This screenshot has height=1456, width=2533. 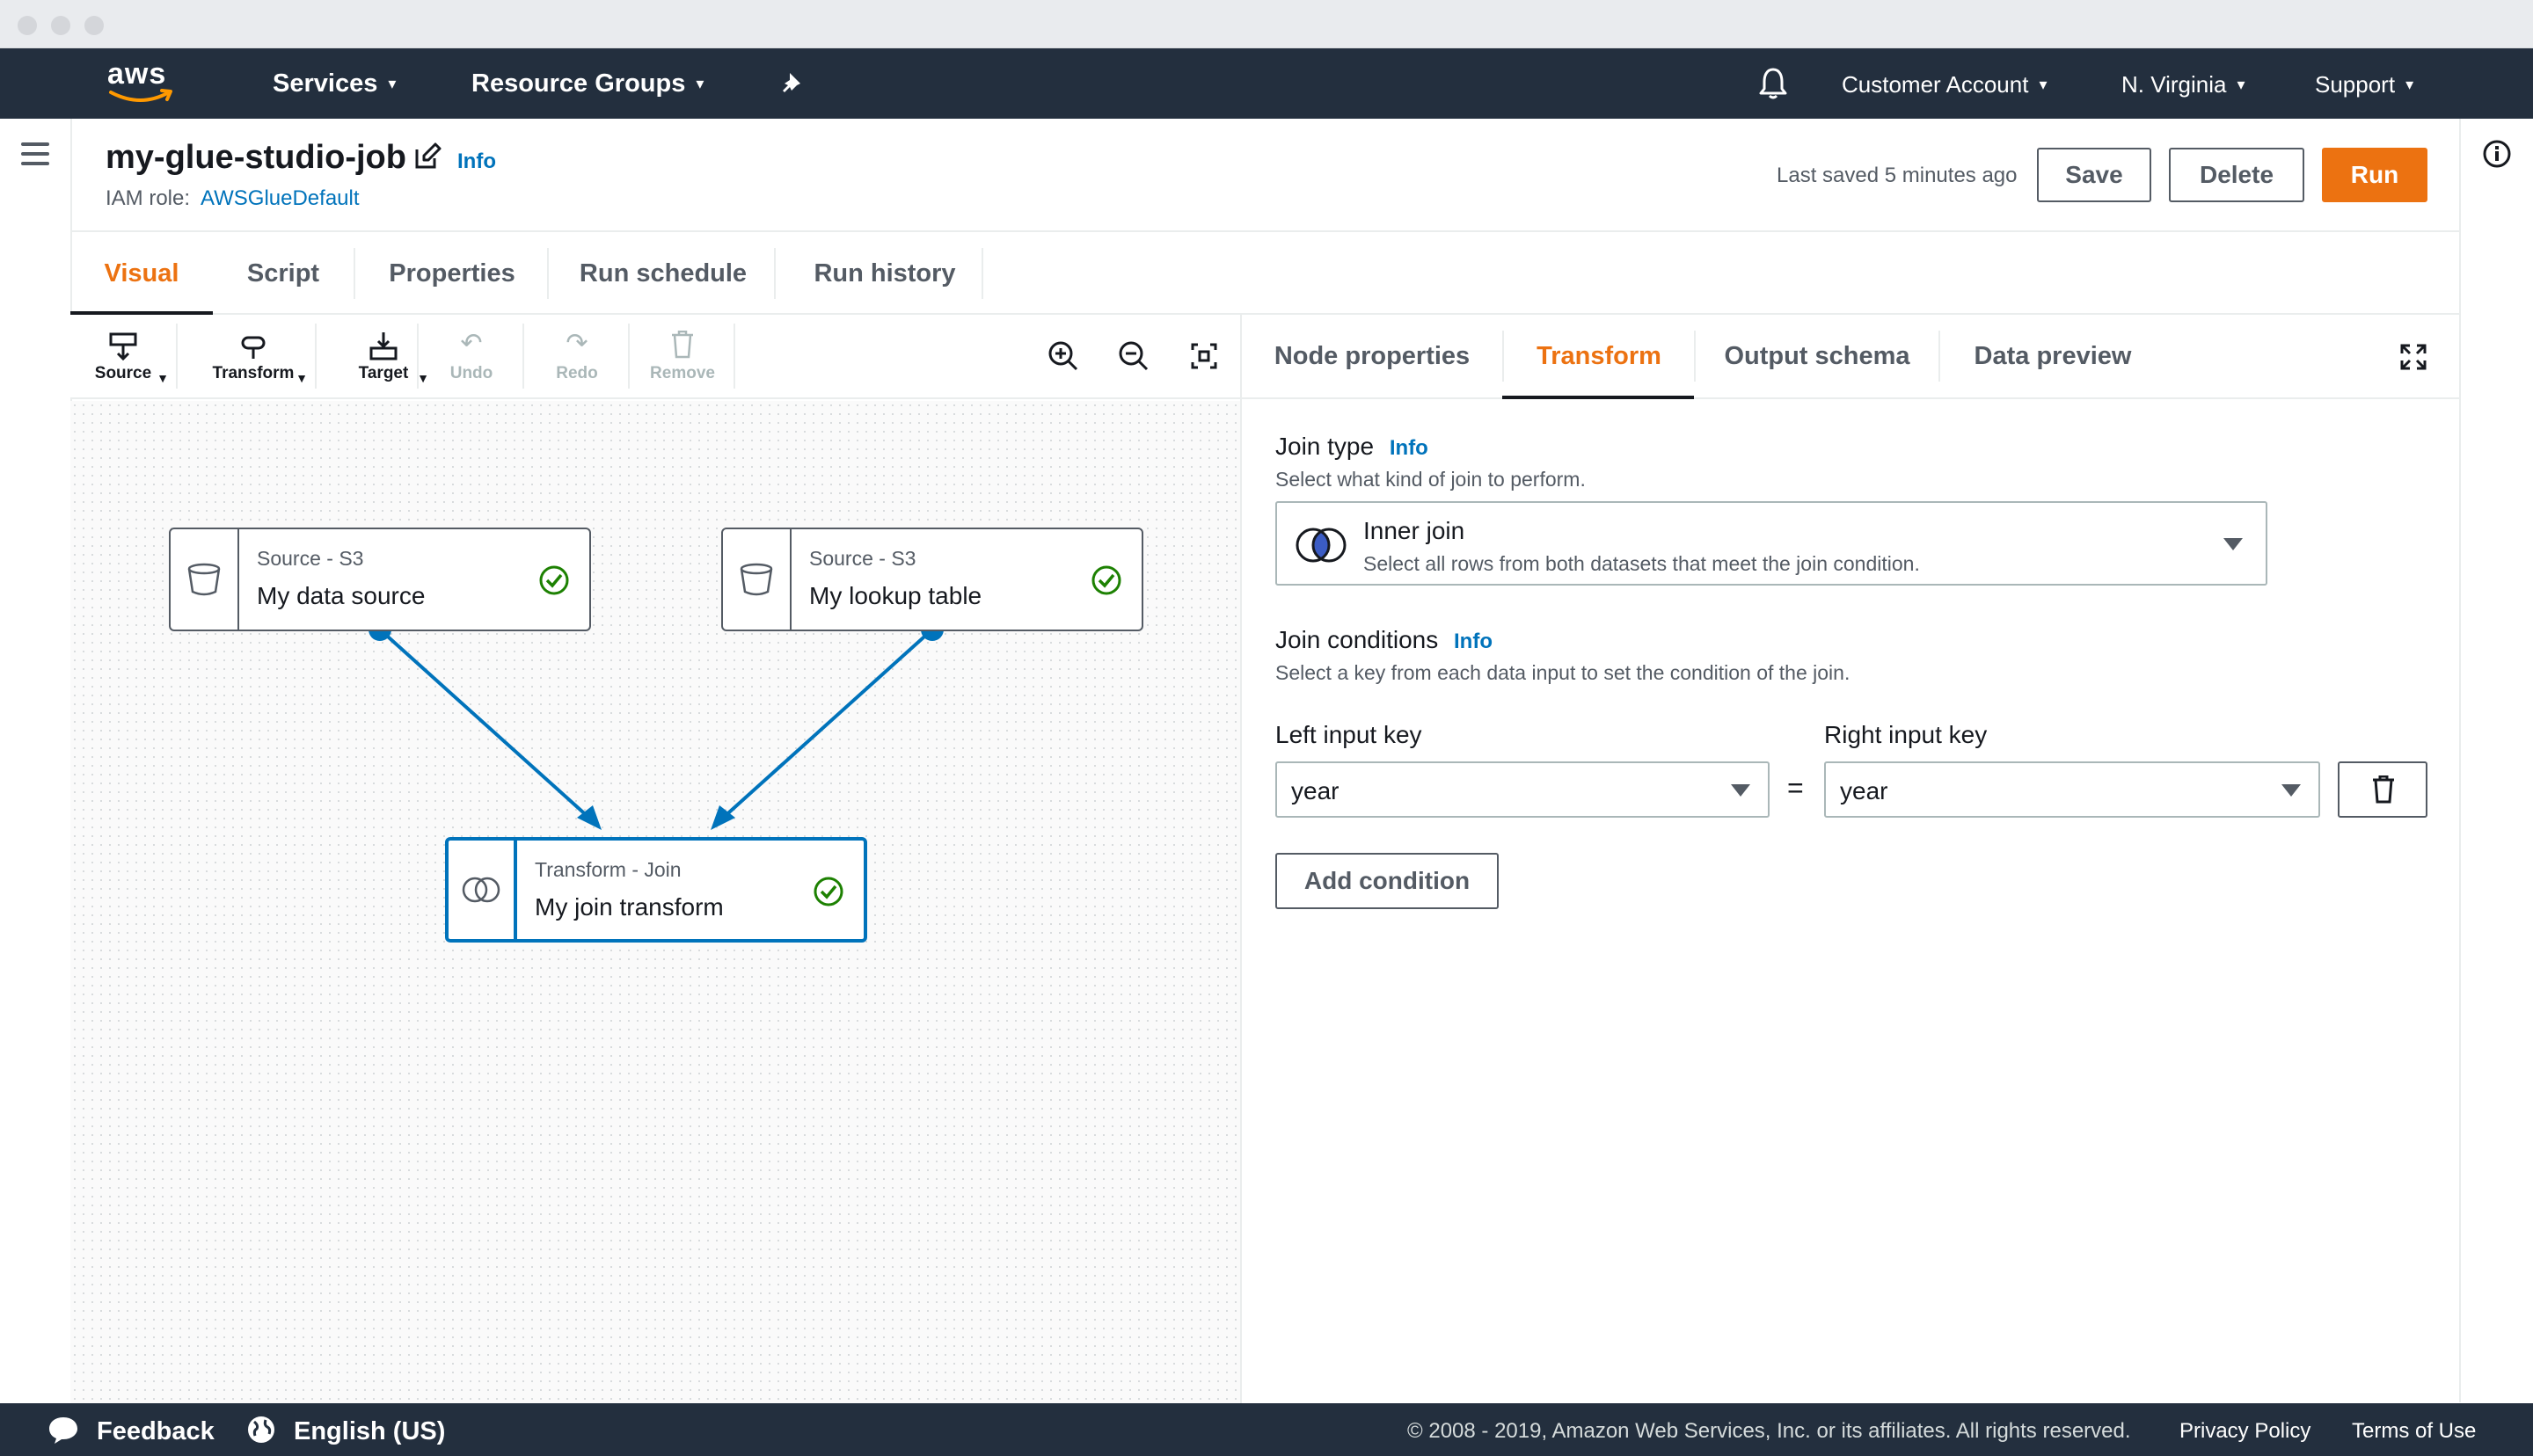 What do you see at coordinates (1795, 788) in the screenshot?
I see `equals-sign: =` at bounding box center [1795, 788].